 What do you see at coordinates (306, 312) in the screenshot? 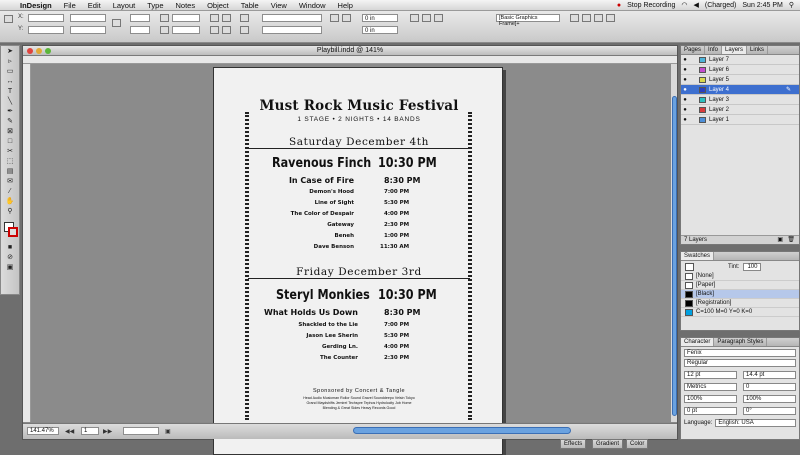
I see `act-band: What Holds Us Down` at bounding box center [306, 312].